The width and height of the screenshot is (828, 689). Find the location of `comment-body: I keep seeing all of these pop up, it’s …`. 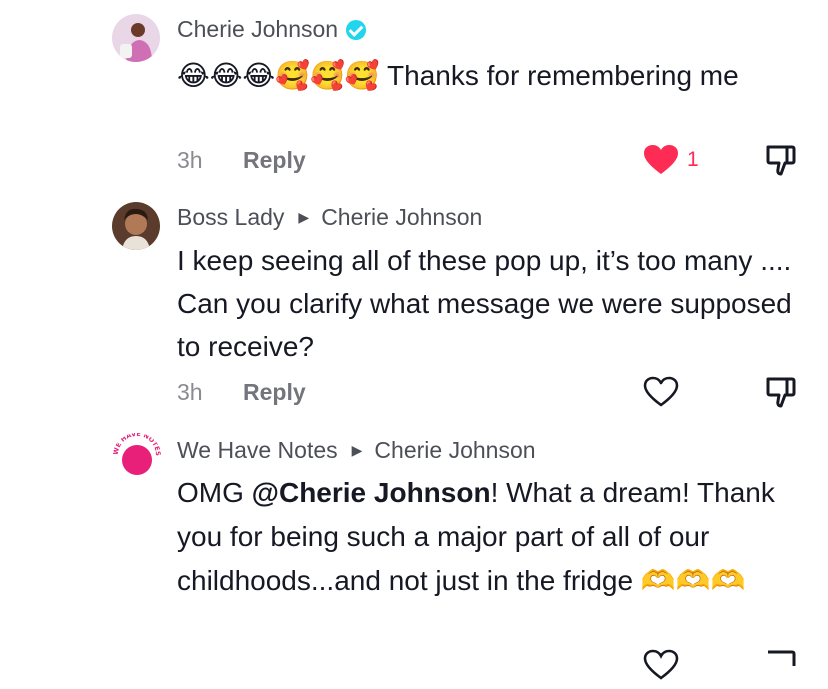

comment-body: I keep seeing all of these pop up, it’s … is located at coordinates (484, 303).